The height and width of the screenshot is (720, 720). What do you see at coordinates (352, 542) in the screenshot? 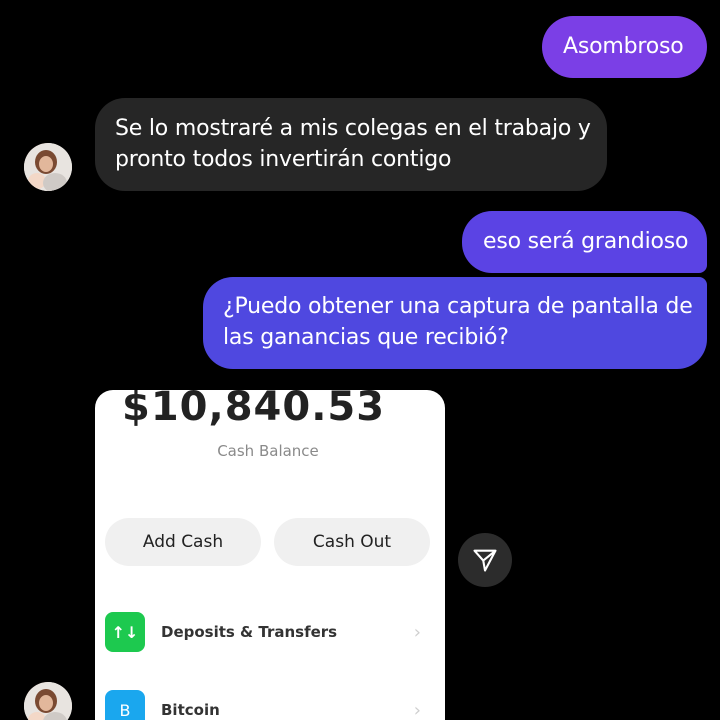
I see `cash-out-button: Cash Out` at bounding box center [352, 542].